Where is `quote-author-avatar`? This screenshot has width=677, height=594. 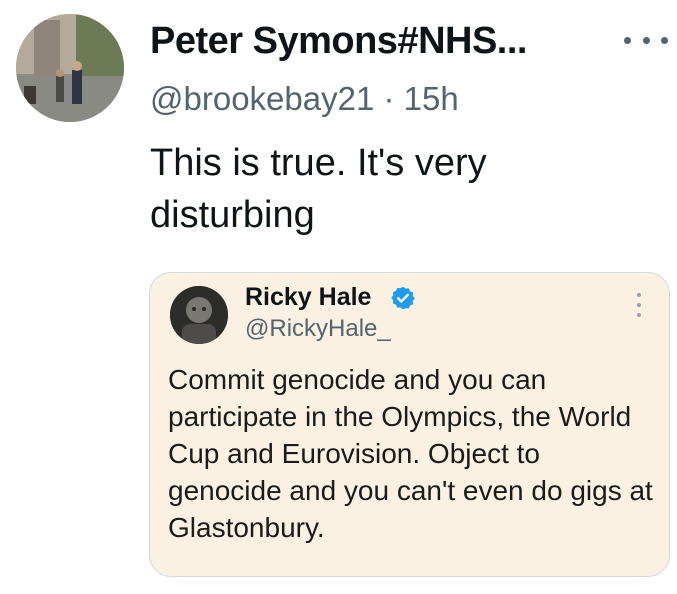 quote-author-avatar is located at coordinates (199, 315).